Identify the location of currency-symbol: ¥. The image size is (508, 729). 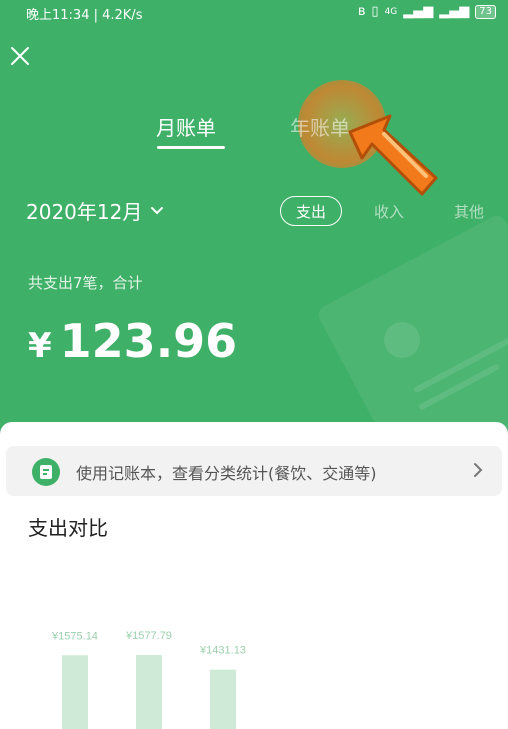
(40, 346).